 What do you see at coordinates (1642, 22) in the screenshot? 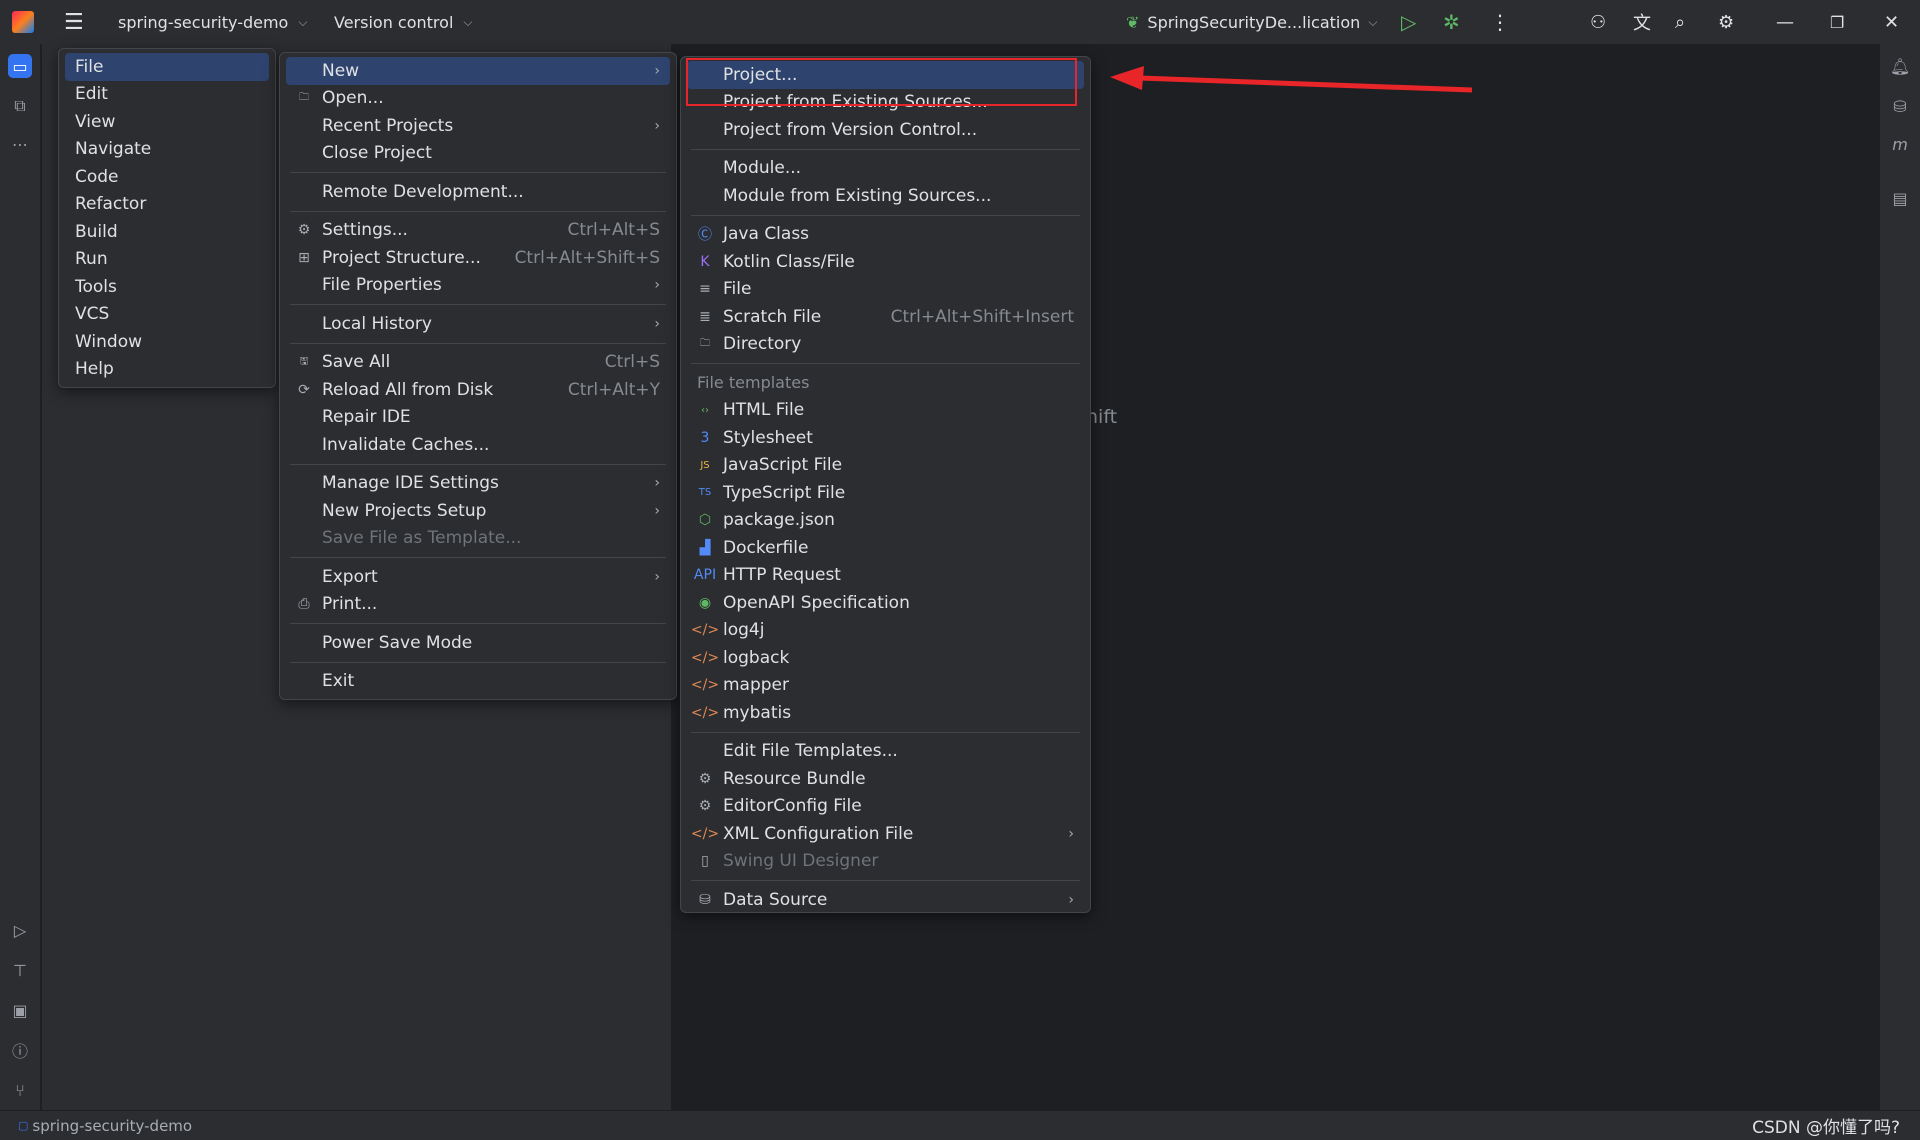
I see `translate-icon: 文` at bounding box center [1642, 22].